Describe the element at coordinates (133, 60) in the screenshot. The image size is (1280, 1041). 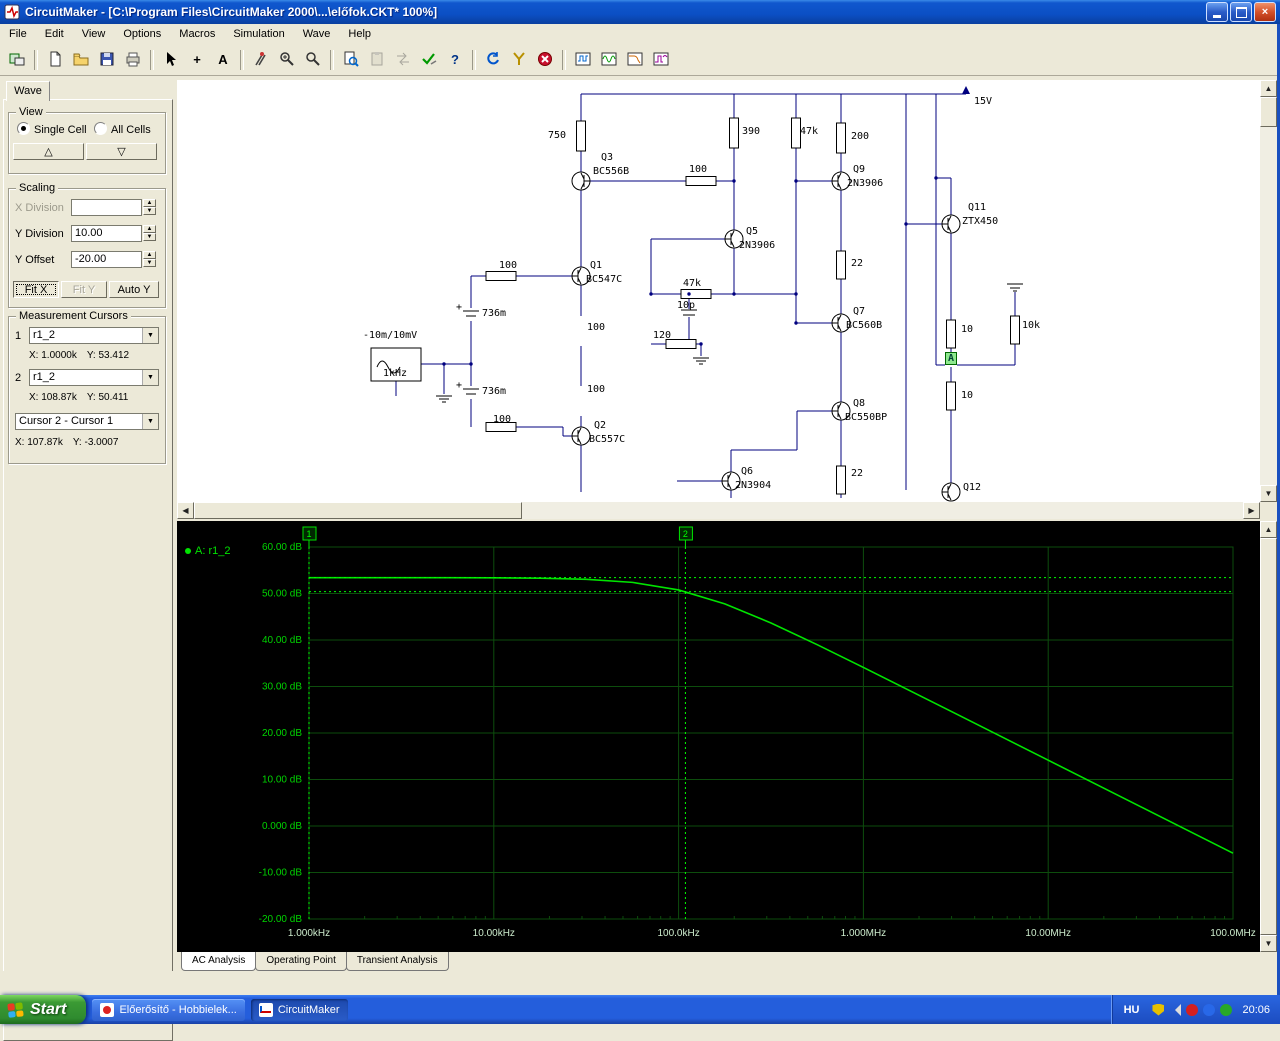
I see `print-button` at that location.